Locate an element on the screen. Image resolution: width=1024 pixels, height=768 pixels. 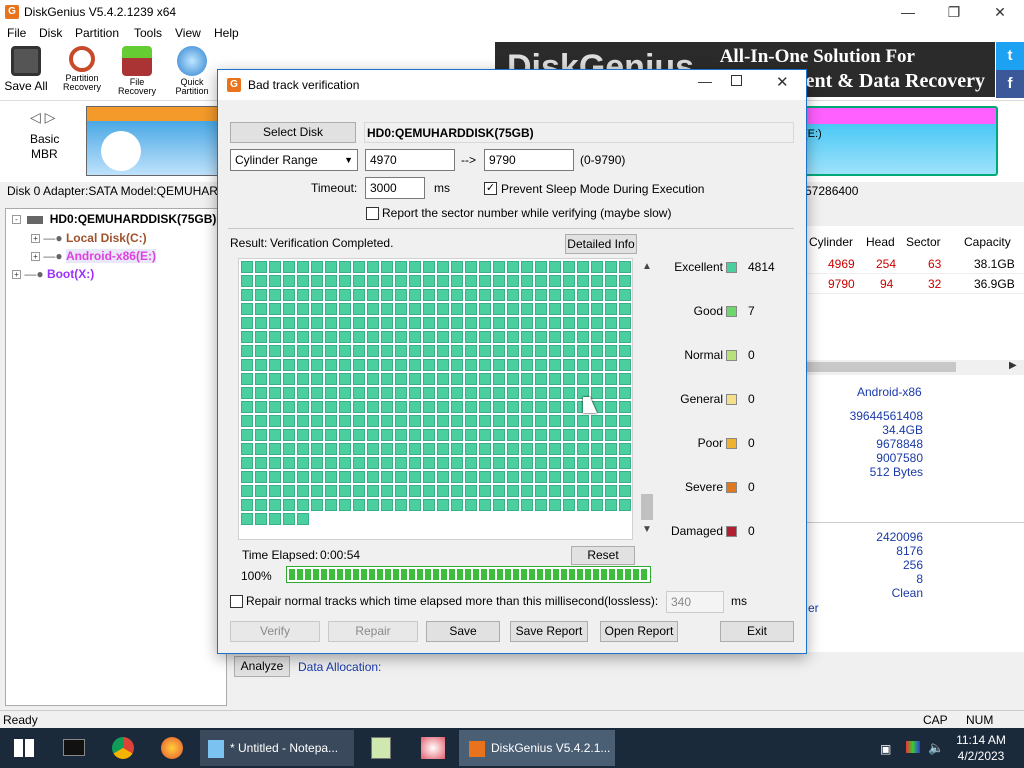
maximize-button: ❐ is located at coordinates (954, 12).